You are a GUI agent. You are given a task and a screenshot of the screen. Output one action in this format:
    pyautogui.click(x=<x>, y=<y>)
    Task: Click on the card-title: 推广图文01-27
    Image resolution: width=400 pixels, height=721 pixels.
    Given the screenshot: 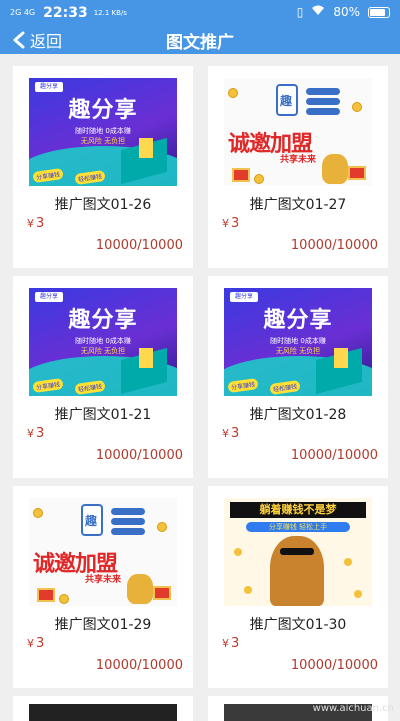 What is the action you would take?
    pyautogui.click(x=298, y=205)
    